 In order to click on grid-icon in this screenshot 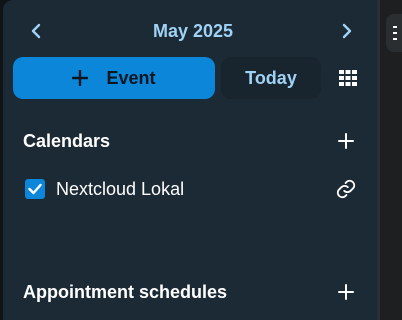, I will do `click(348, 78)`.